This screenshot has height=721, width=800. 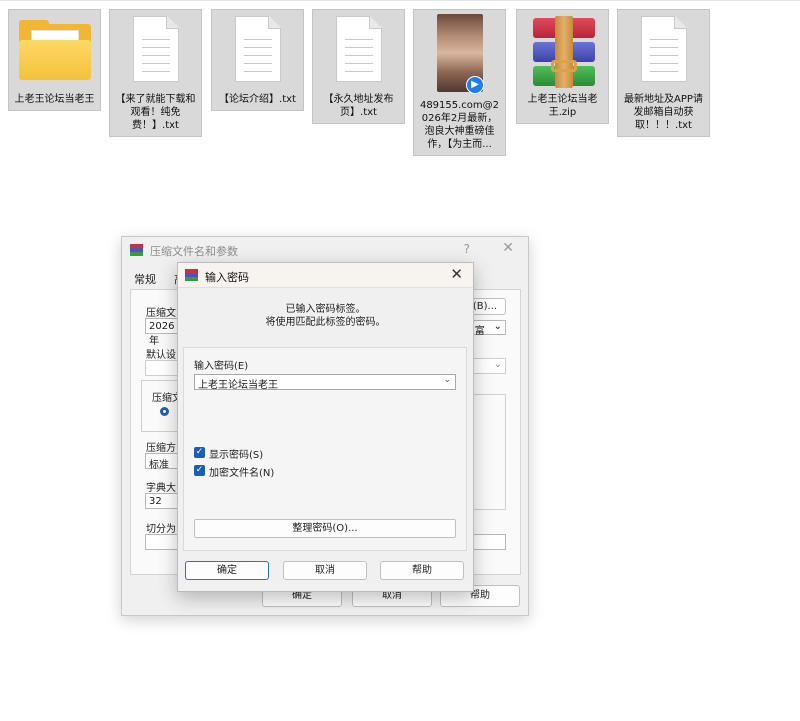 I want to click on format-radio, so click(x=164, y=411).